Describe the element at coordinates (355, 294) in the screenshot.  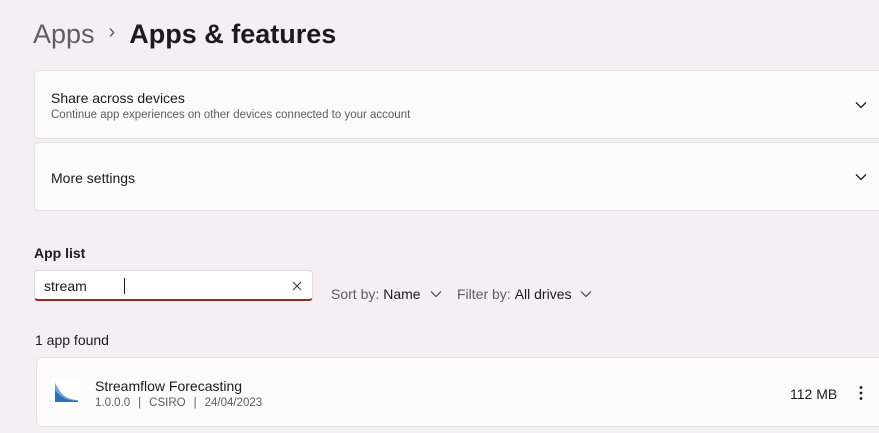
I see `sort-by-label: Sort by:` at that location.